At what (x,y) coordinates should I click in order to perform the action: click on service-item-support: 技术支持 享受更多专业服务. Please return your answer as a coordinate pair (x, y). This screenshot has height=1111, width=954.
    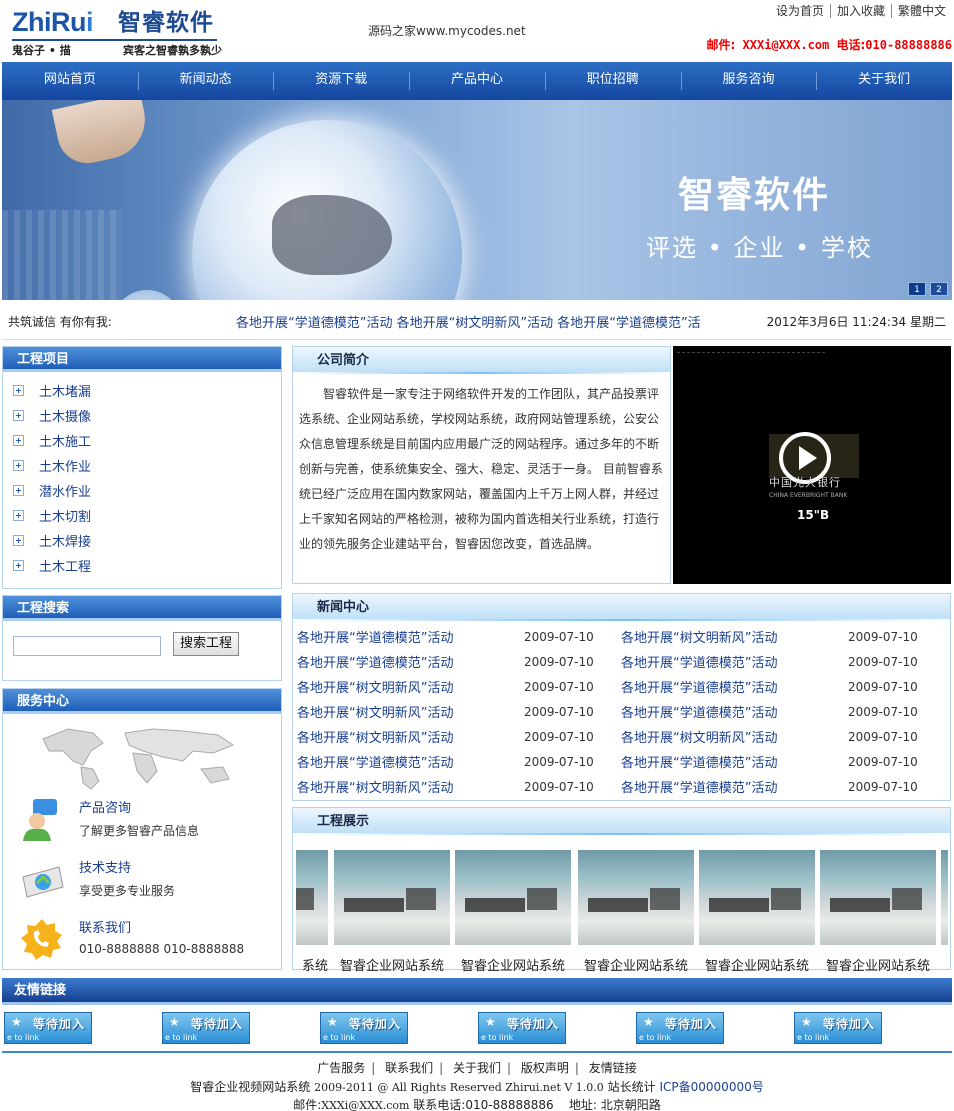
    Looking at the image, I should click on (144, 880).